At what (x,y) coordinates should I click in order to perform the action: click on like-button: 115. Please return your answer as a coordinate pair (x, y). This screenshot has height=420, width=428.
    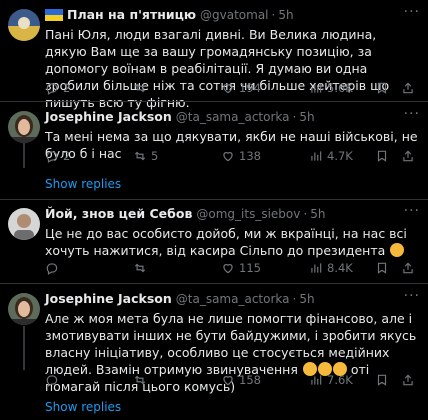
    Looking at the image, I should click on (241, 268).